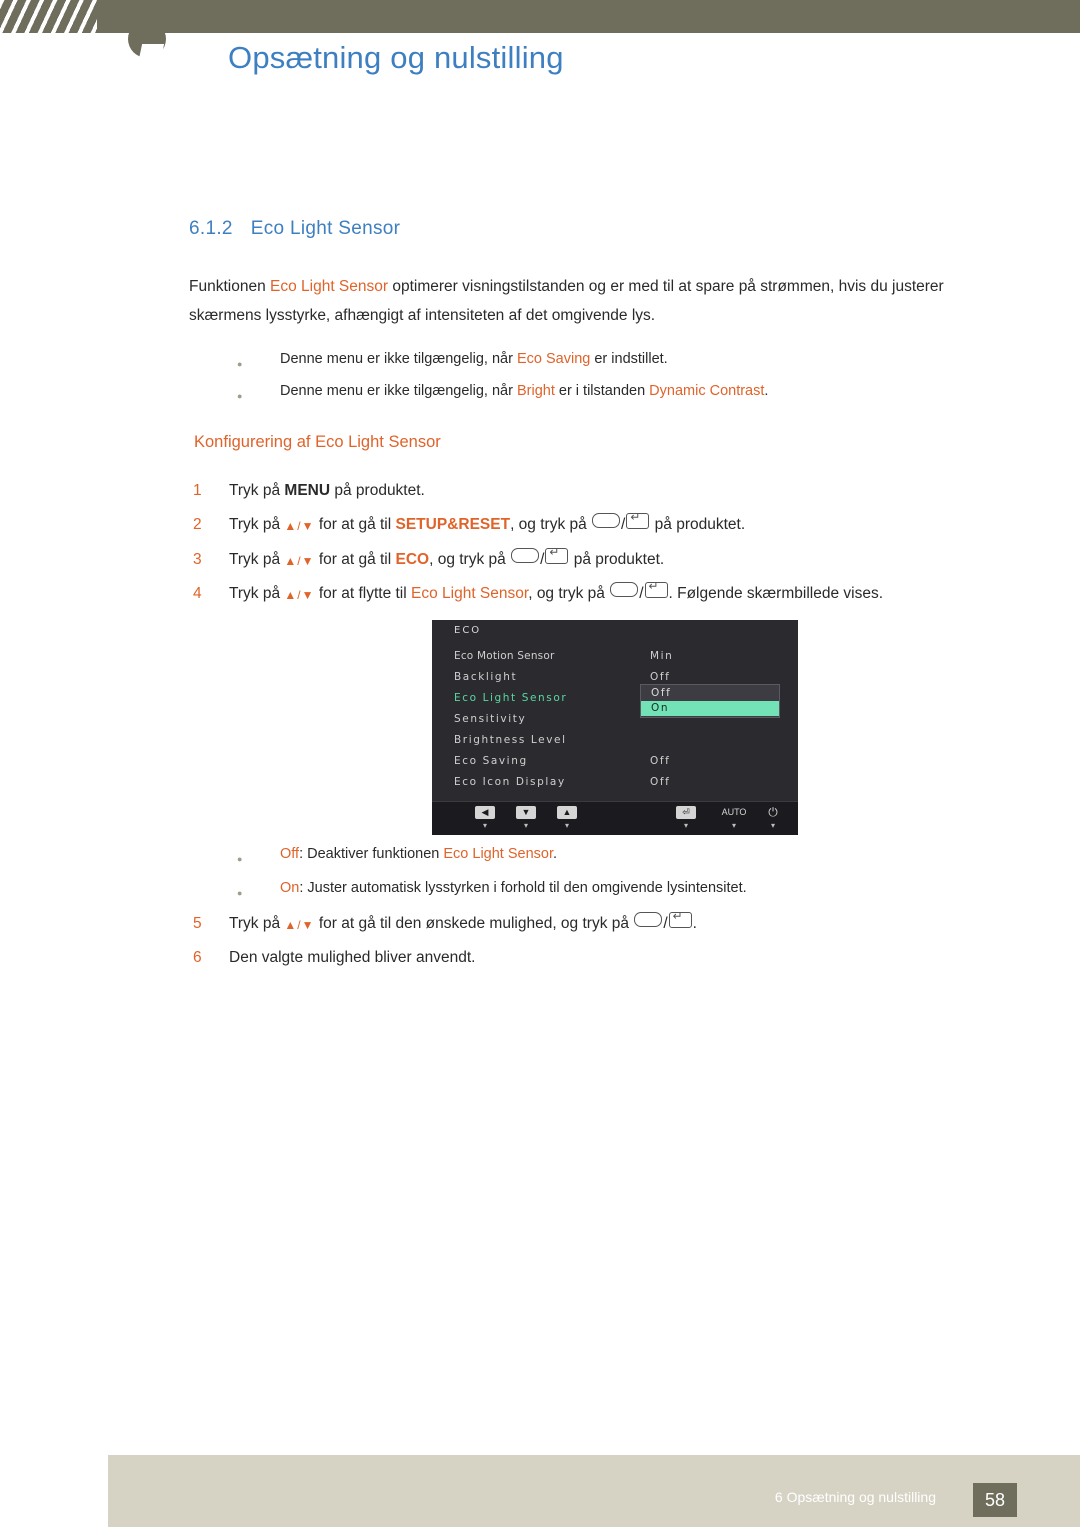 The width and height of the screenshot is (1080, 1527). What do you see at coordinates (526, 818) in the screenshot?
I see `osd-down-button: ▼ ▾` at bounding box center [526, 818].